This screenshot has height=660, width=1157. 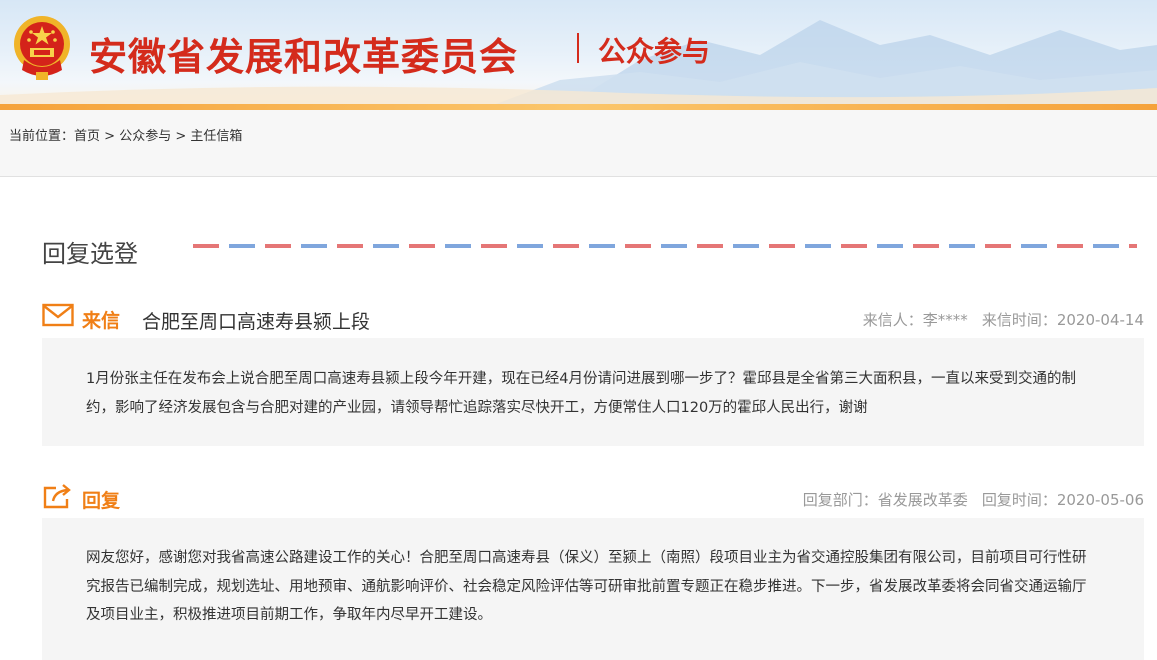 What do you see at coordinates (1062, 500) in the screenshot?
I see `reply-date: 回复时间：2020-05-06` at bounding box center [1062, 500].